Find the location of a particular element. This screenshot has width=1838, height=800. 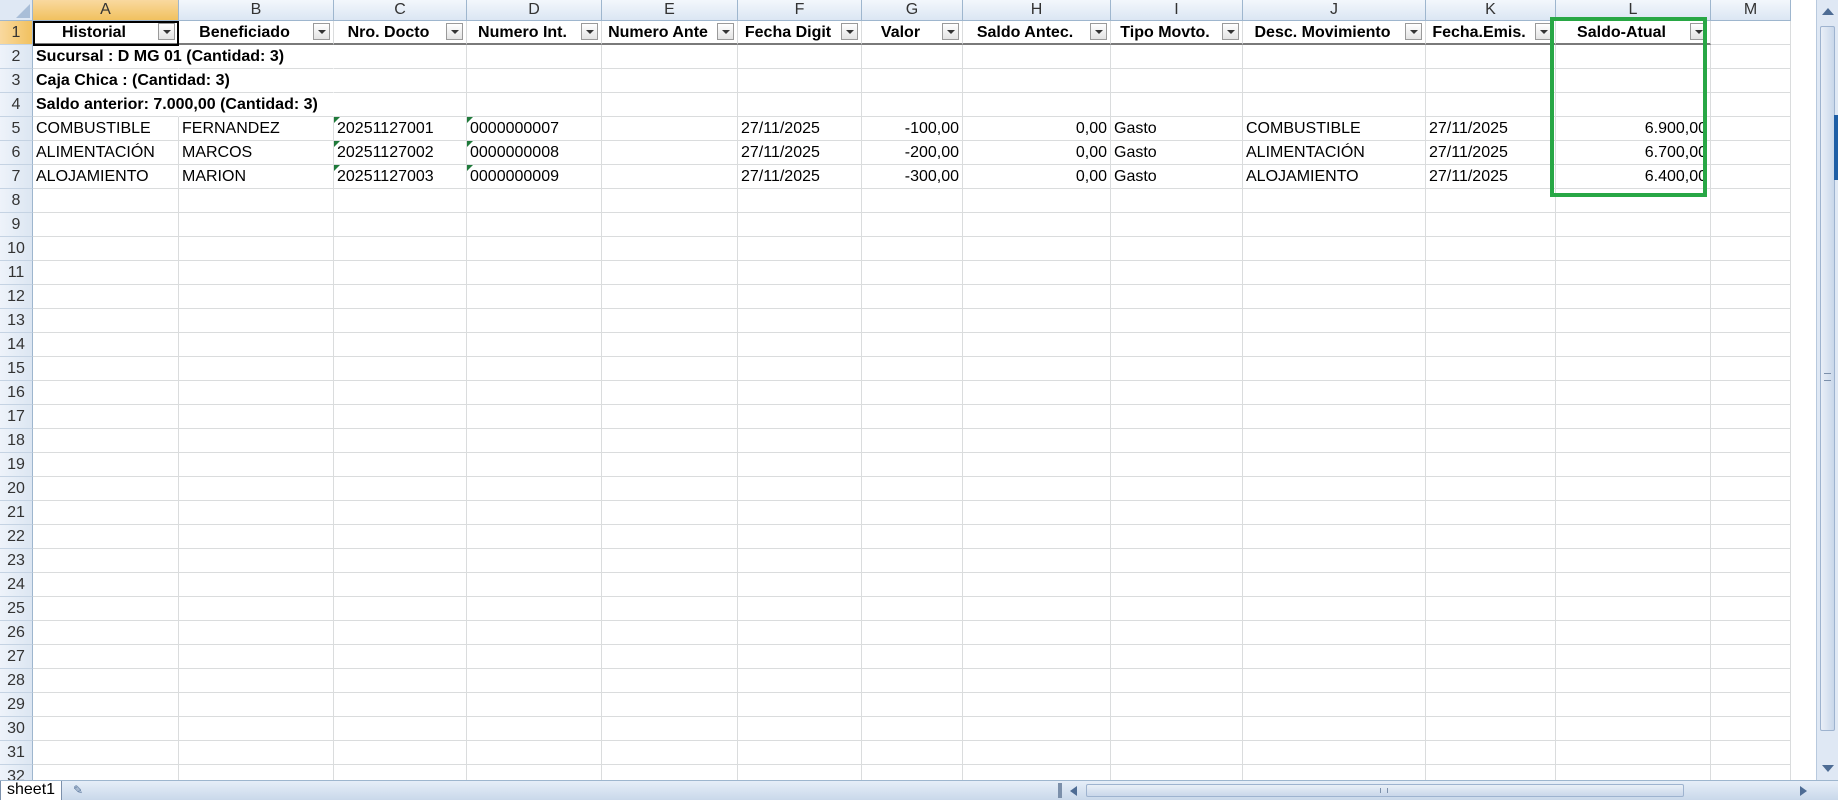

cell-a22 is located at coordinates (106, 537).